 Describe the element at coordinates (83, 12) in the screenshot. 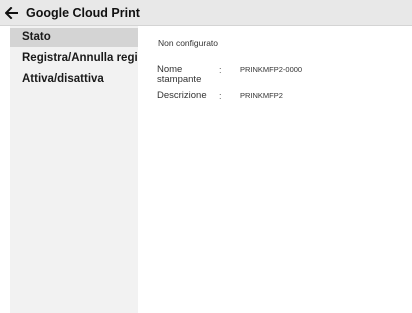

I see `page-title: Google Cloud Print` at that location.